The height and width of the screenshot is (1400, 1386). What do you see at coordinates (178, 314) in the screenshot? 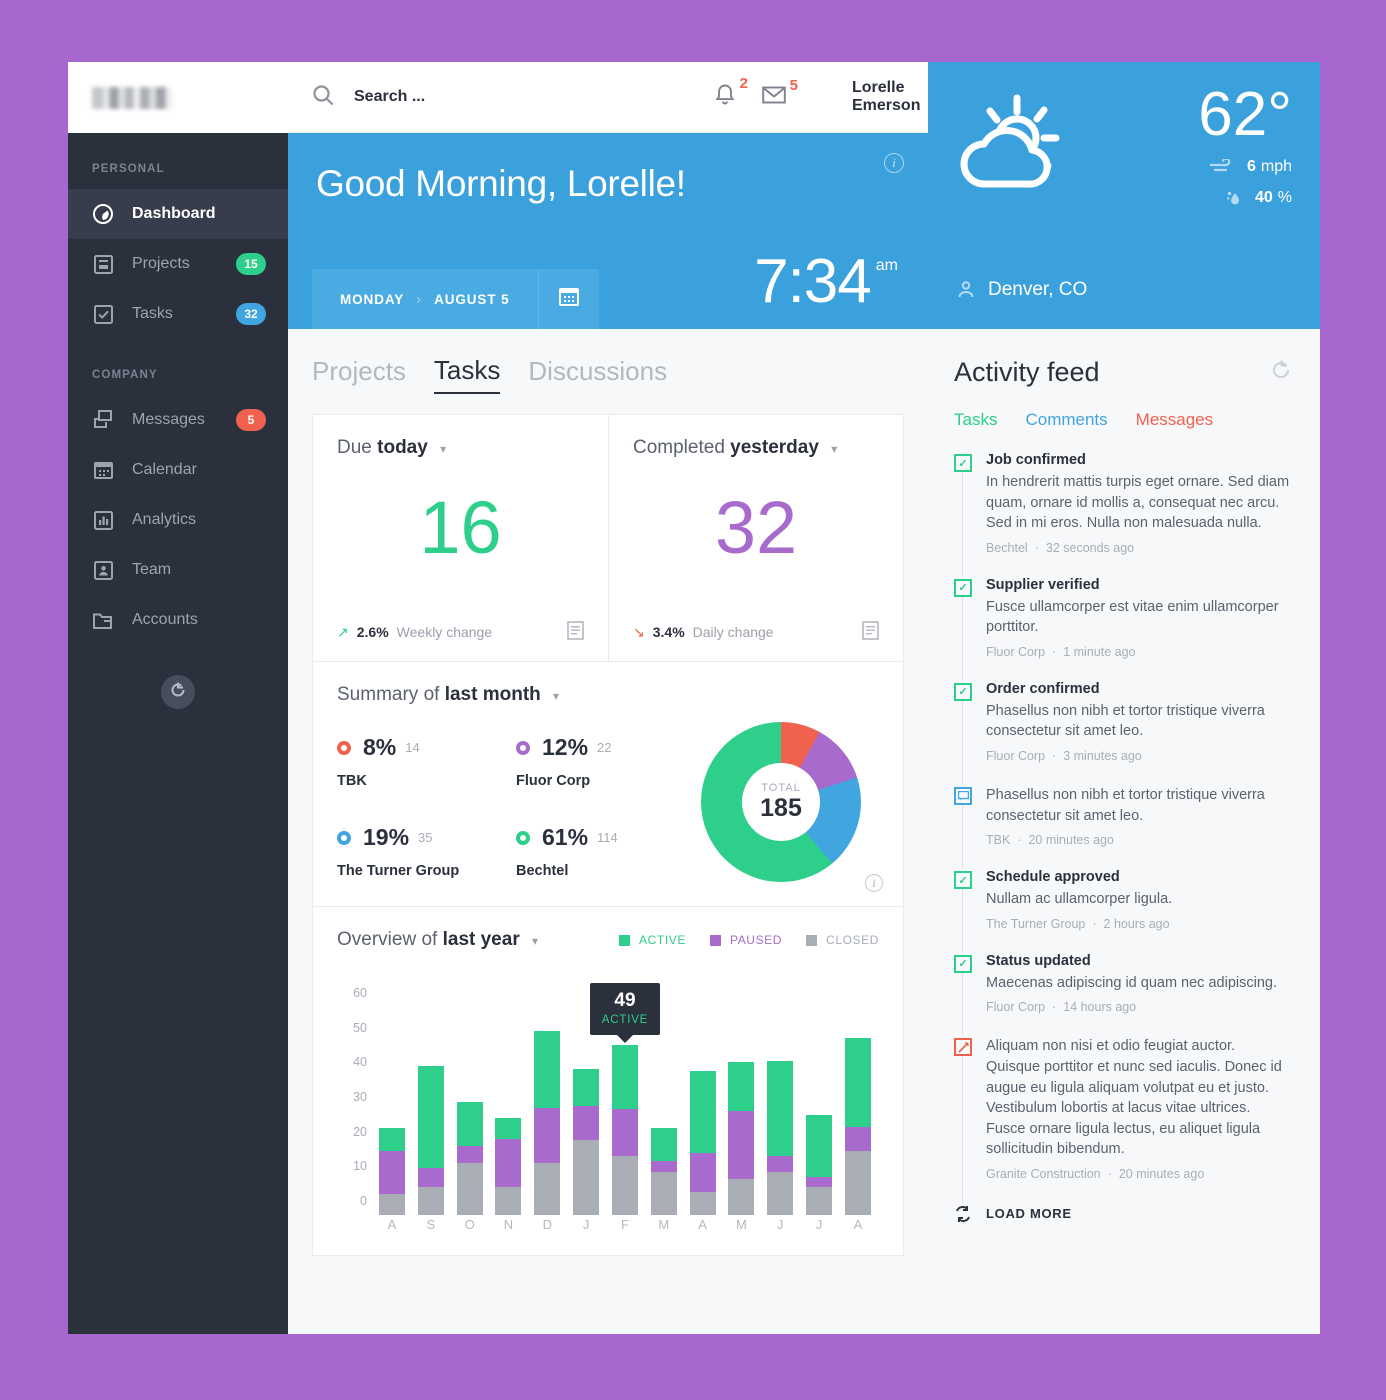
I see `sidebar-item-tasks: Tasks 32` at bounding box center [178, 314].